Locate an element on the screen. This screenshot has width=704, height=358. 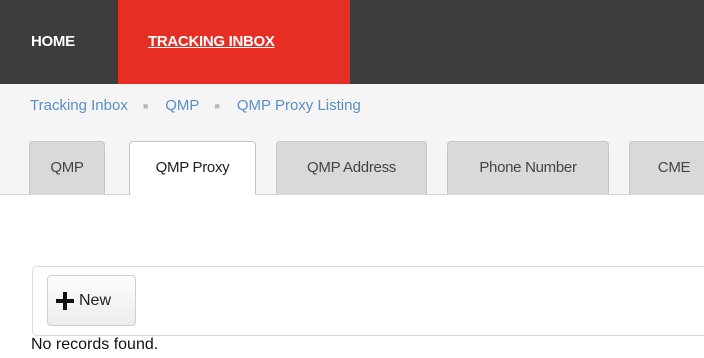
nav-tracking-inbox-label: TRACKING INBOX is located at coordinates (211, 41).